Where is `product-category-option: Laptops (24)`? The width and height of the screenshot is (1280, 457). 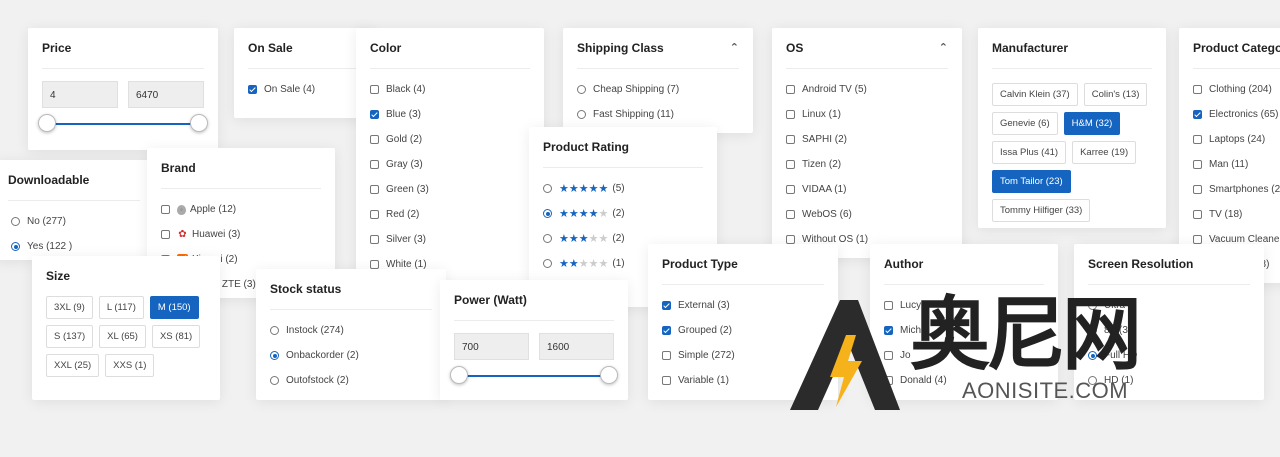 product-category-option: Laptops (24) is located at coordinates (1236, 139).